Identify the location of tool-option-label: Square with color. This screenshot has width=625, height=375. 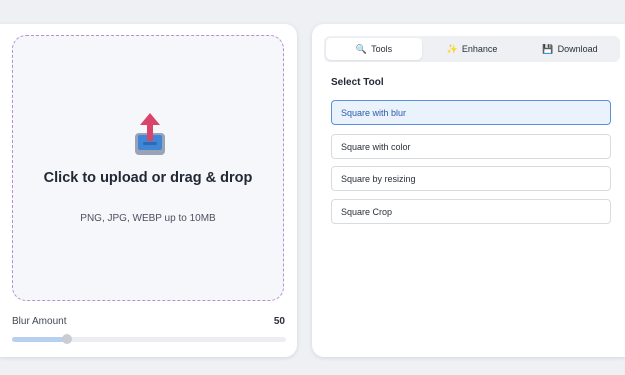
(376, 146).